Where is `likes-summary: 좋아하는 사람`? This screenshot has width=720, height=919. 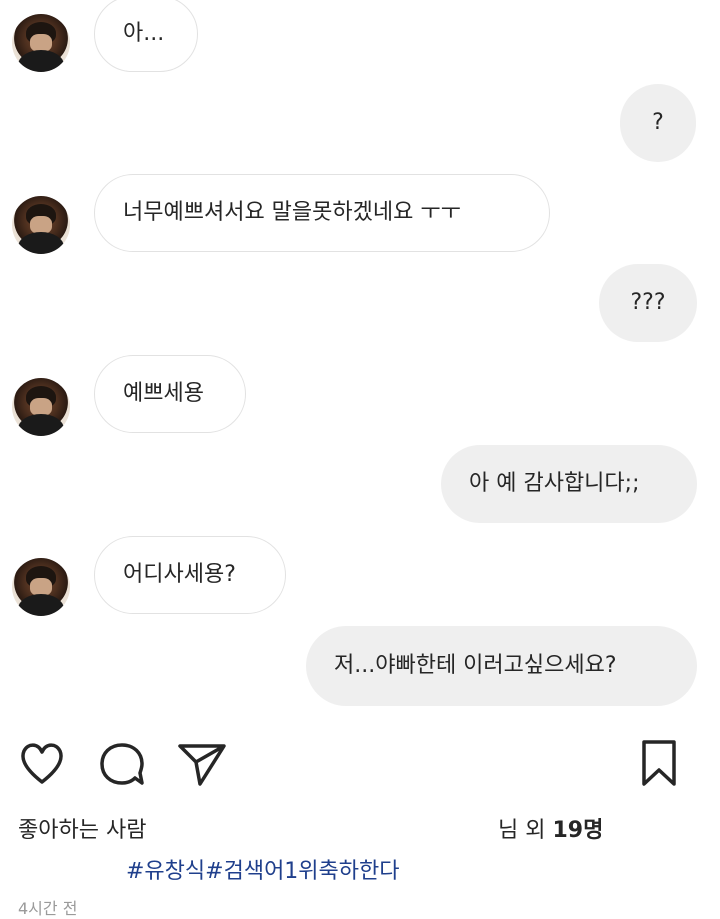
likes-summary: 좋아하는 사람 is located at coordinates (82, 828).